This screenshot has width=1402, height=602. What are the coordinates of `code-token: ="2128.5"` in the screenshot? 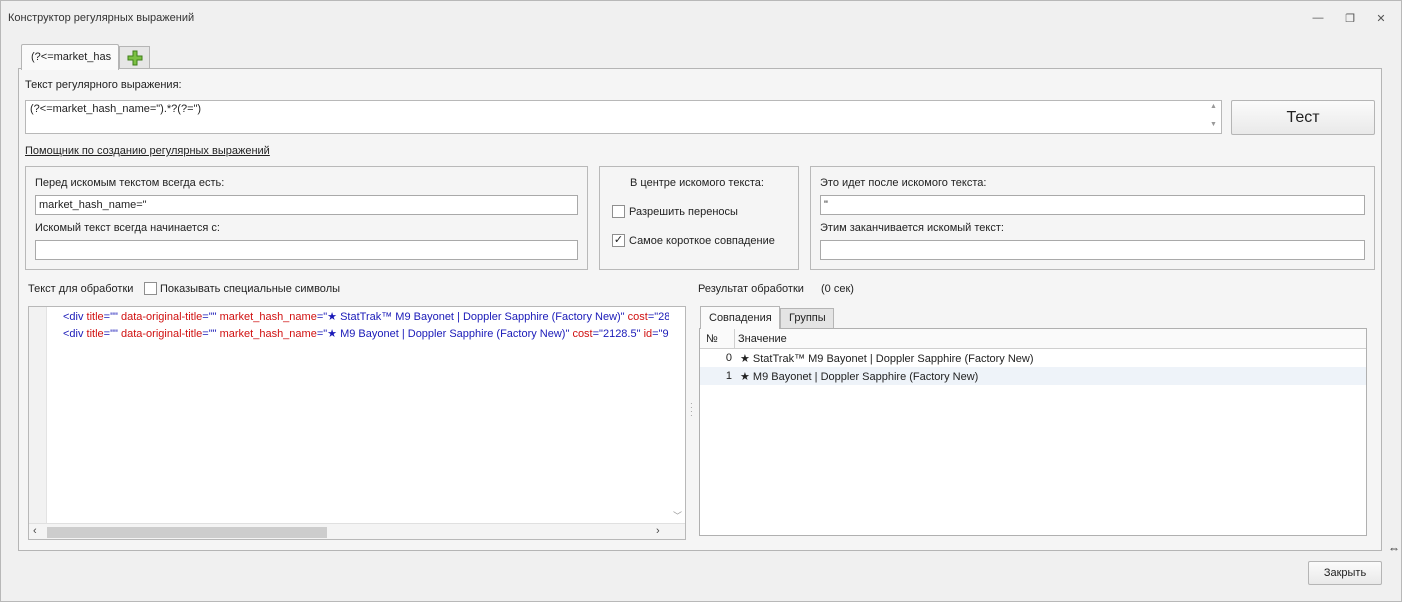 It's located at (618, 334).